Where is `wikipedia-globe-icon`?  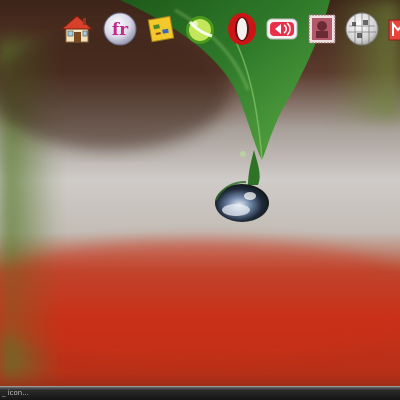 wikipedia-globe-icon is located at coordinates (362, 29).